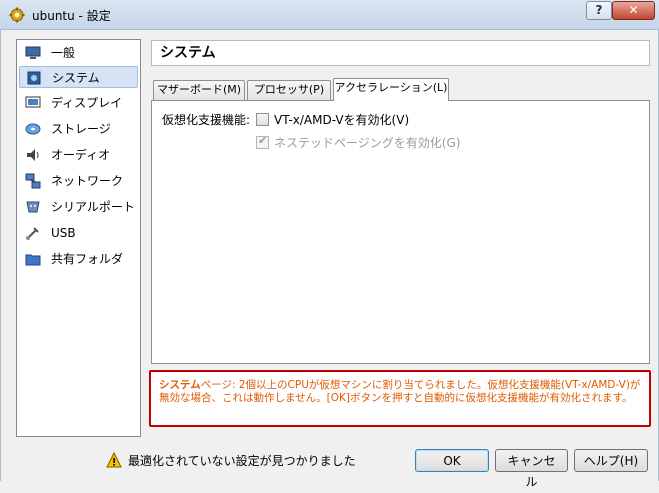  I want to click on network-icon, so click(33, 181).